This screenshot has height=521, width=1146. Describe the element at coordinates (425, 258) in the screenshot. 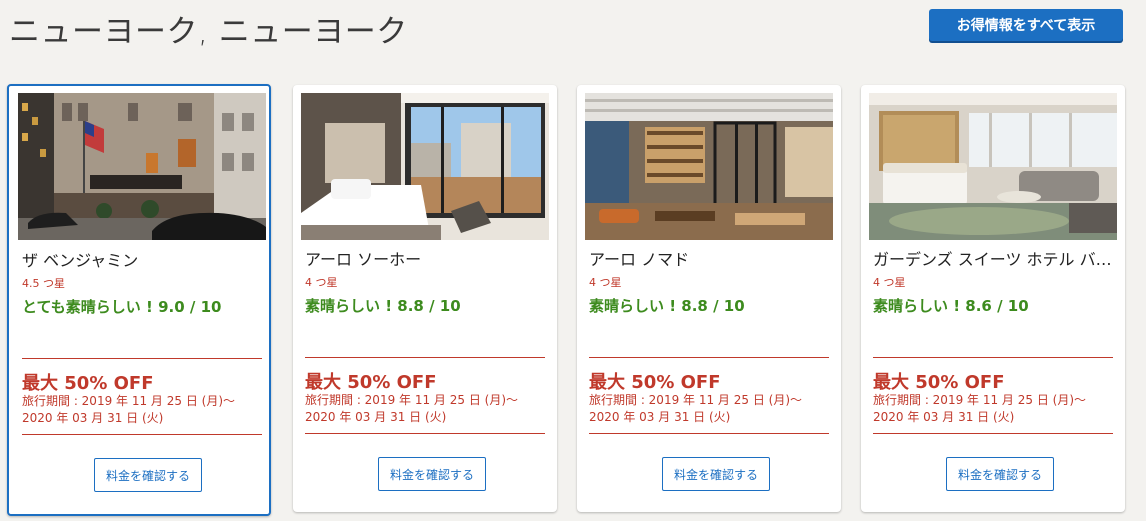

I see `hotel-name: アーロ ソーホー` at that location.